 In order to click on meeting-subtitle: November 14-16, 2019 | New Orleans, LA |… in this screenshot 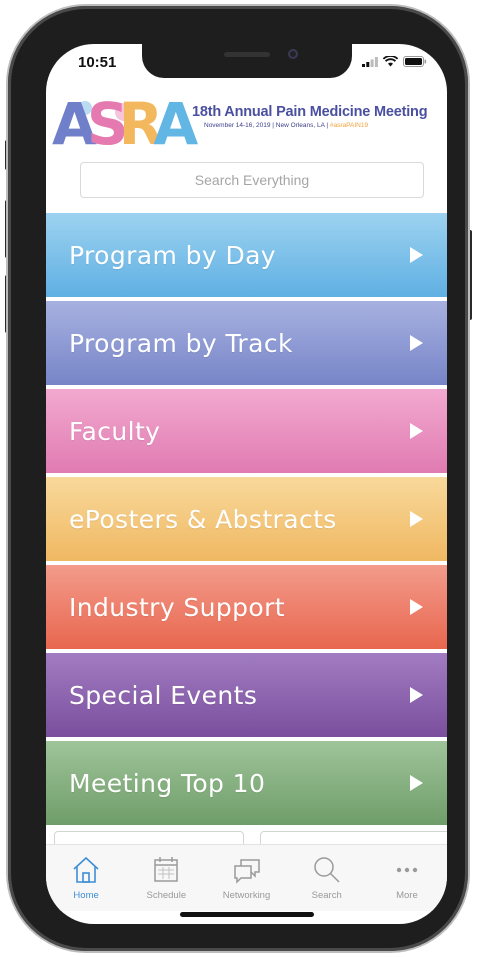, I will do `click(286, 125)`.